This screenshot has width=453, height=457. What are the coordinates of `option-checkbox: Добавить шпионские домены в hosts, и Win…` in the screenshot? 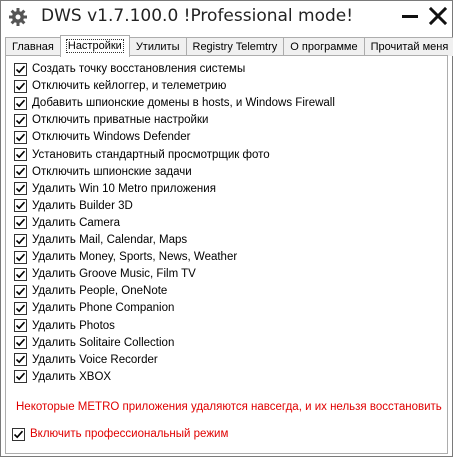 It's located at (174, 103).